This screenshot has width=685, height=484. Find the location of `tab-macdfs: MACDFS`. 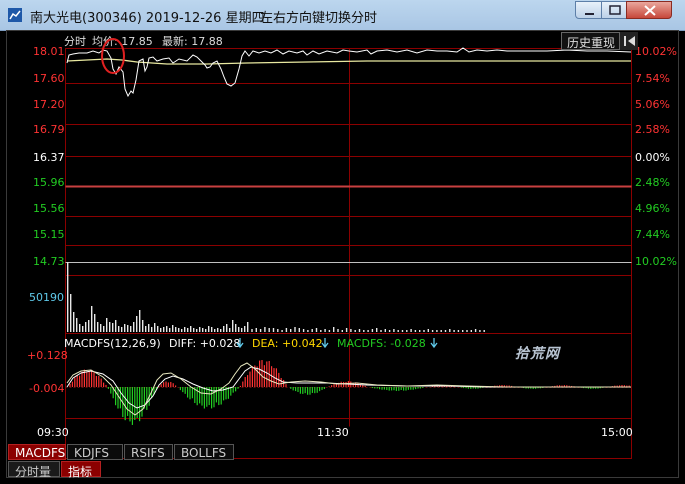

tab-macdfs: MACDFS is located at coordinates (37, 452).